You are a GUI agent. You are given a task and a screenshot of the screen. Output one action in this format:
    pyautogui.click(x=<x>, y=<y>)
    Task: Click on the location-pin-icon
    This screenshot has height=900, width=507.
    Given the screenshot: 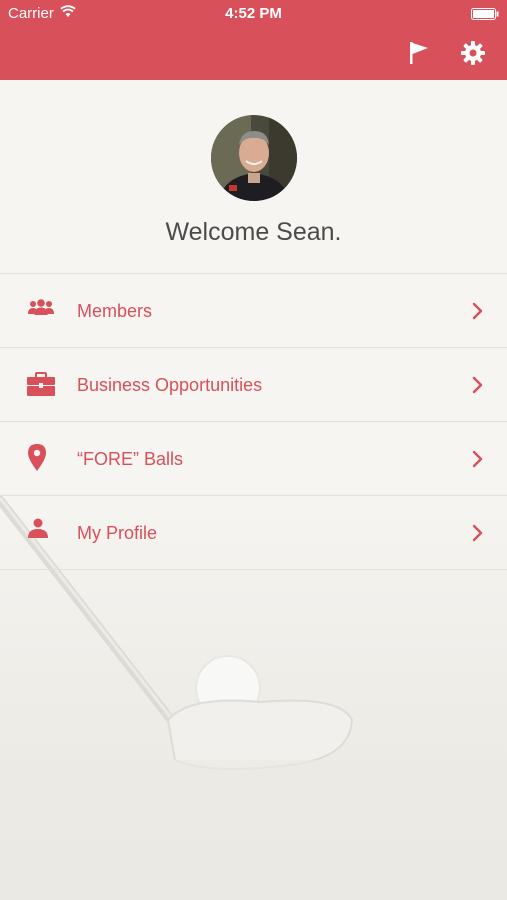 What is the action you would take?
    pyautogui.click(x=37, y=457)
    